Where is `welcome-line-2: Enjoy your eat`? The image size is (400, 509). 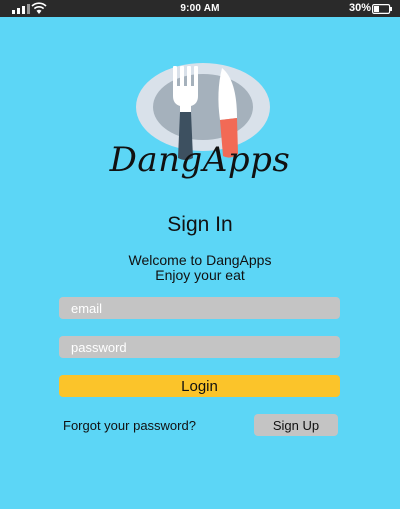
welcome-line-2: Enjoy your eat is located at coordinates (200, 275).